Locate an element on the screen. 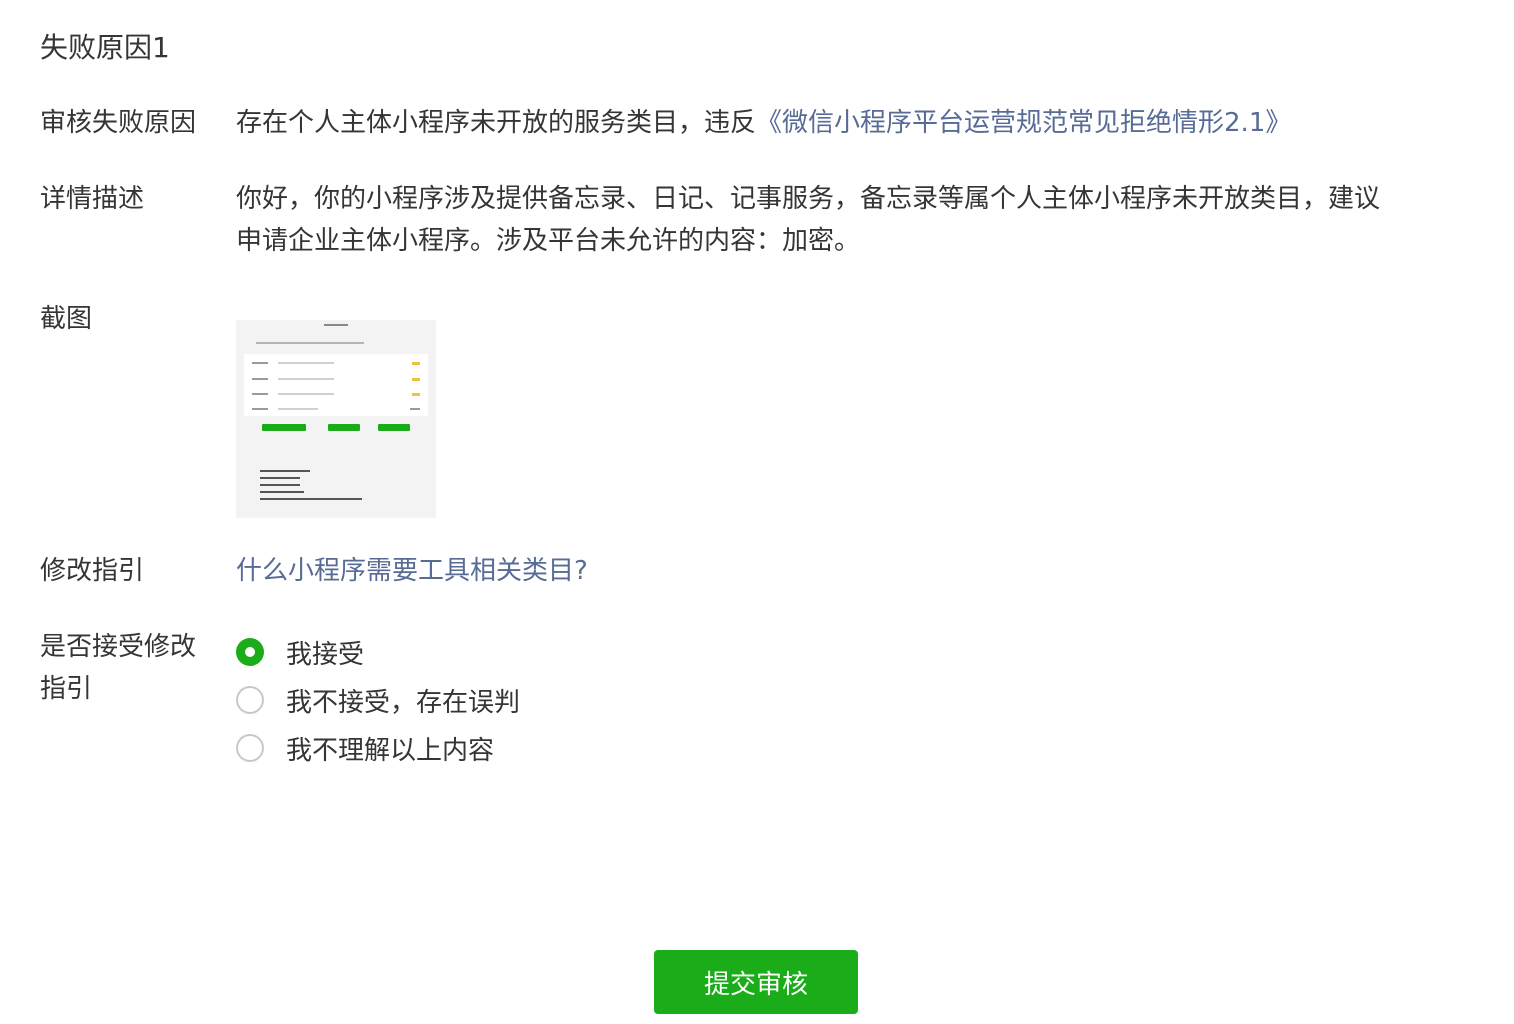  rules-link: 《微信小程序平台运营规范常见拒绝情形2.1》 is located at coordinates (1023, 123).